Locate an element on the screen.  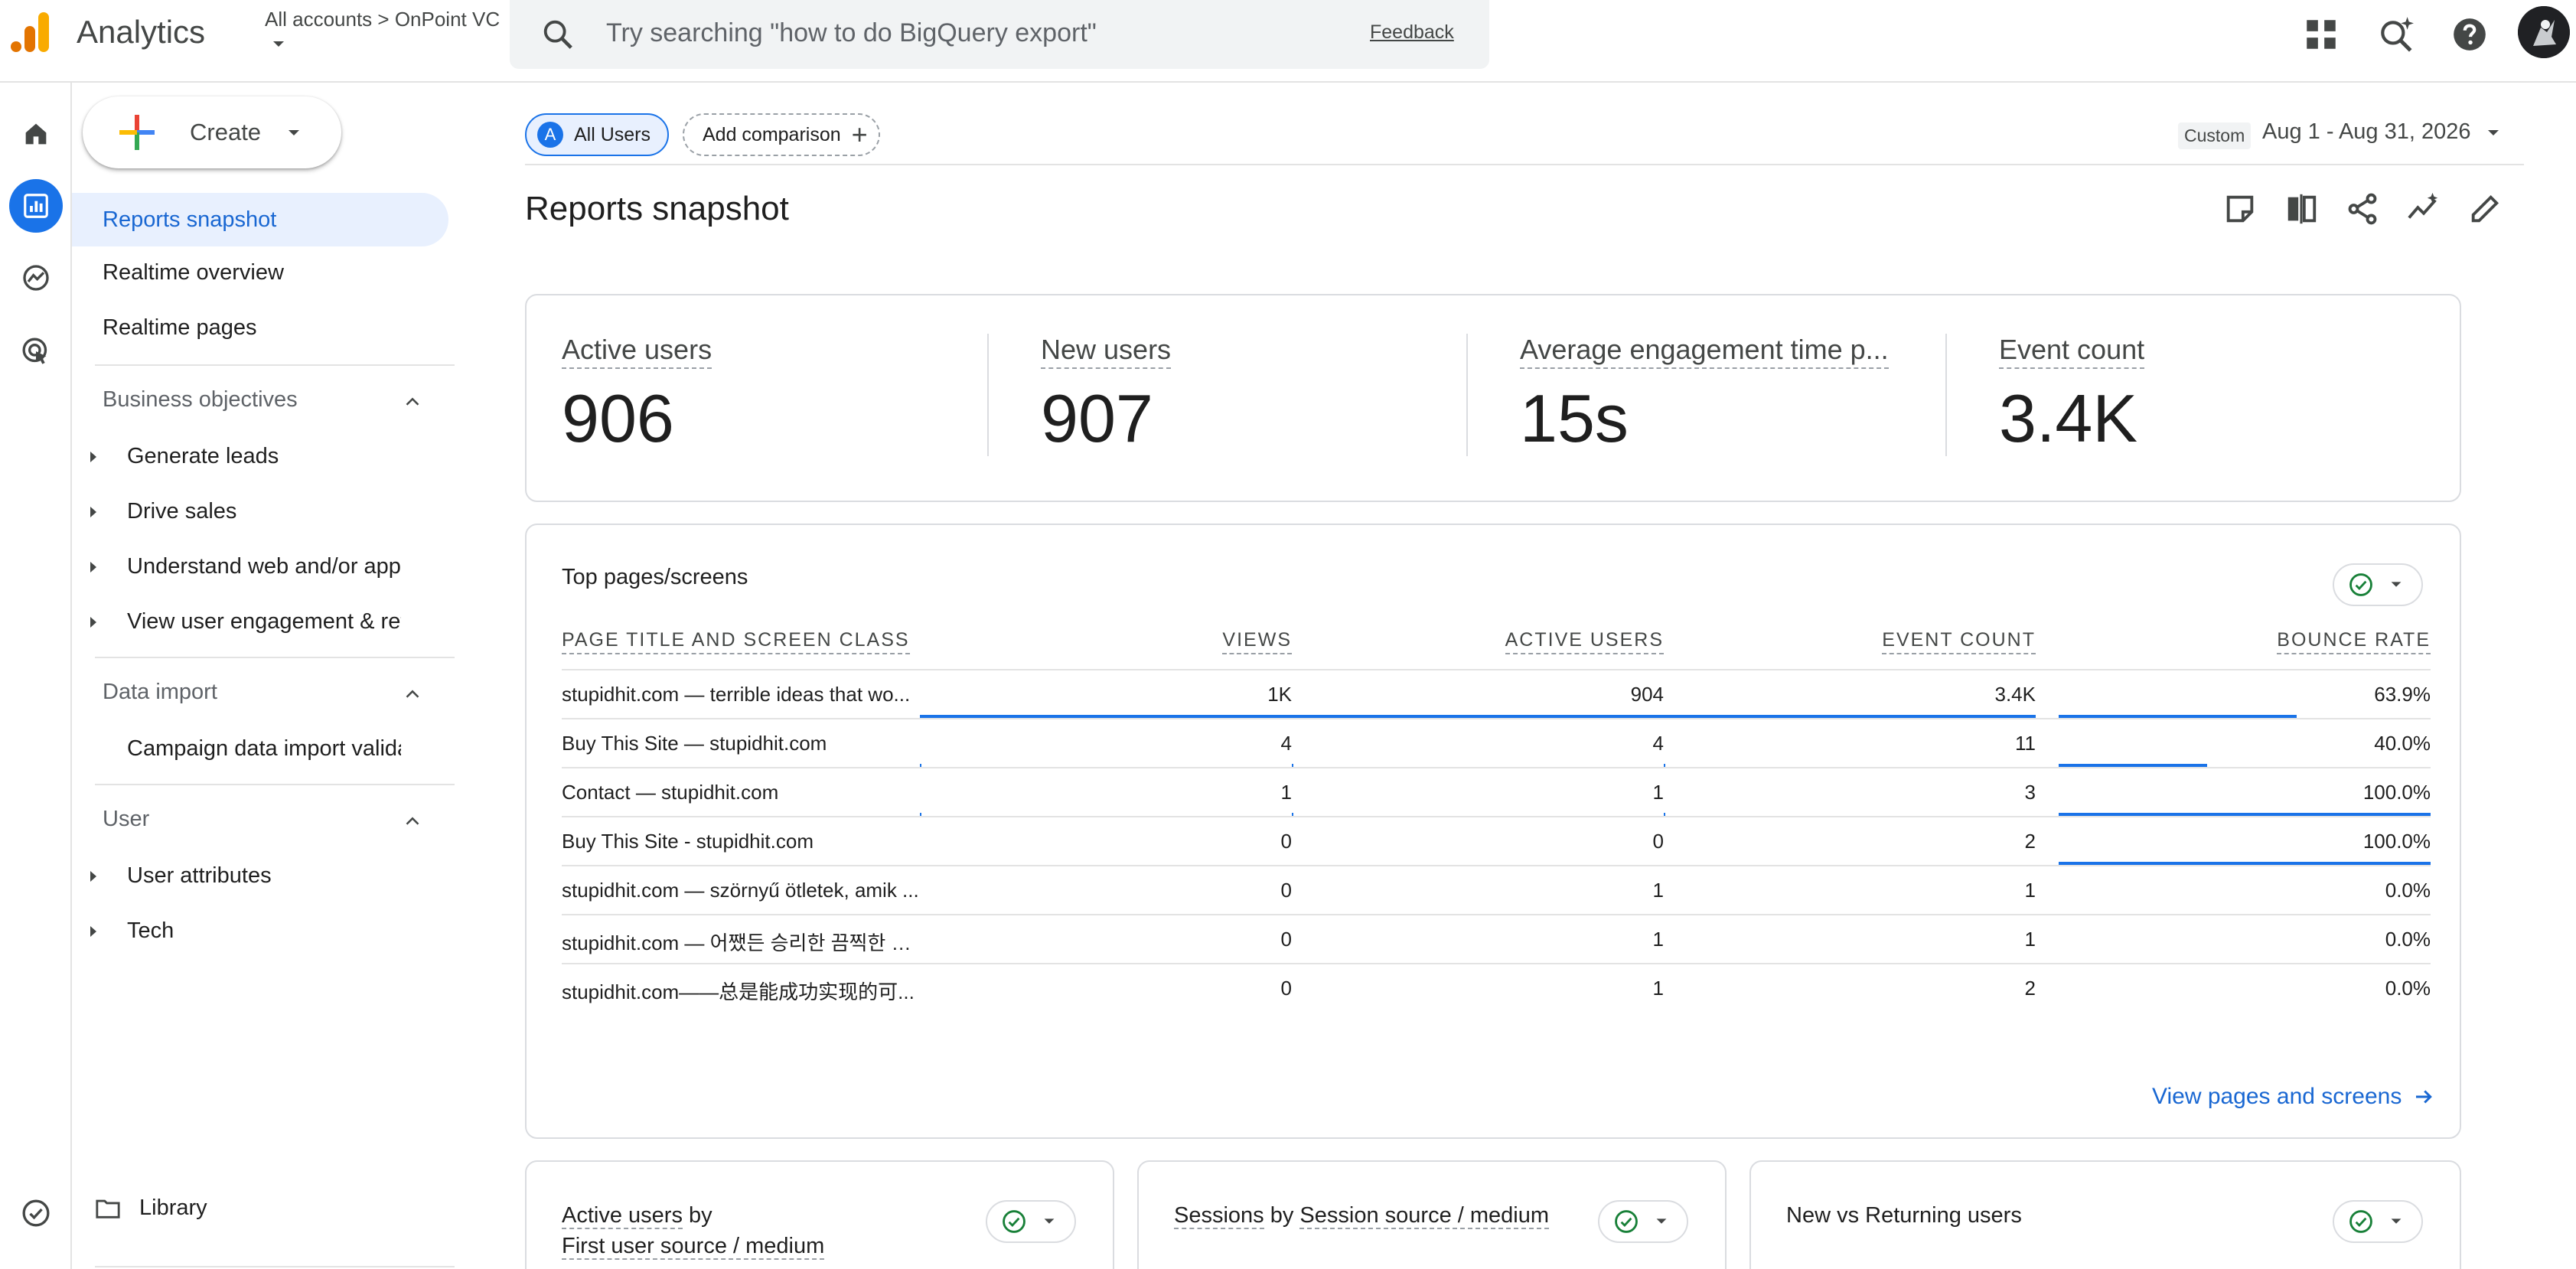
library-link: Library is located at coordinates (151, 1209).